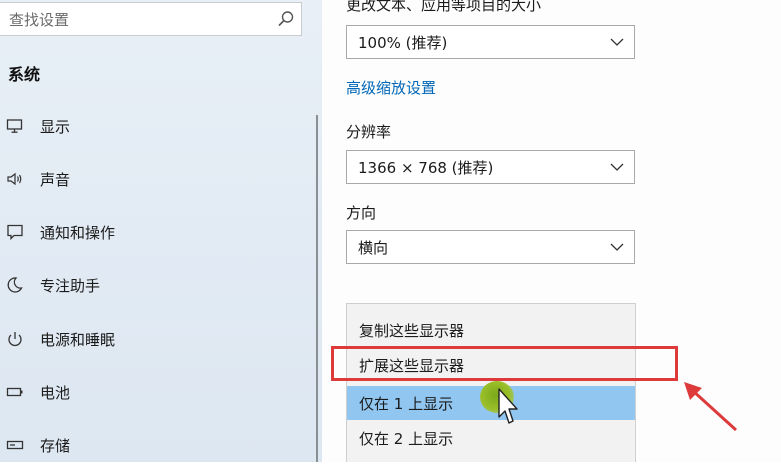 Image resolution: width=781 pixels, height=465 pixels. I want to click on sidebar-item-label: 存储, so click(55, 446).